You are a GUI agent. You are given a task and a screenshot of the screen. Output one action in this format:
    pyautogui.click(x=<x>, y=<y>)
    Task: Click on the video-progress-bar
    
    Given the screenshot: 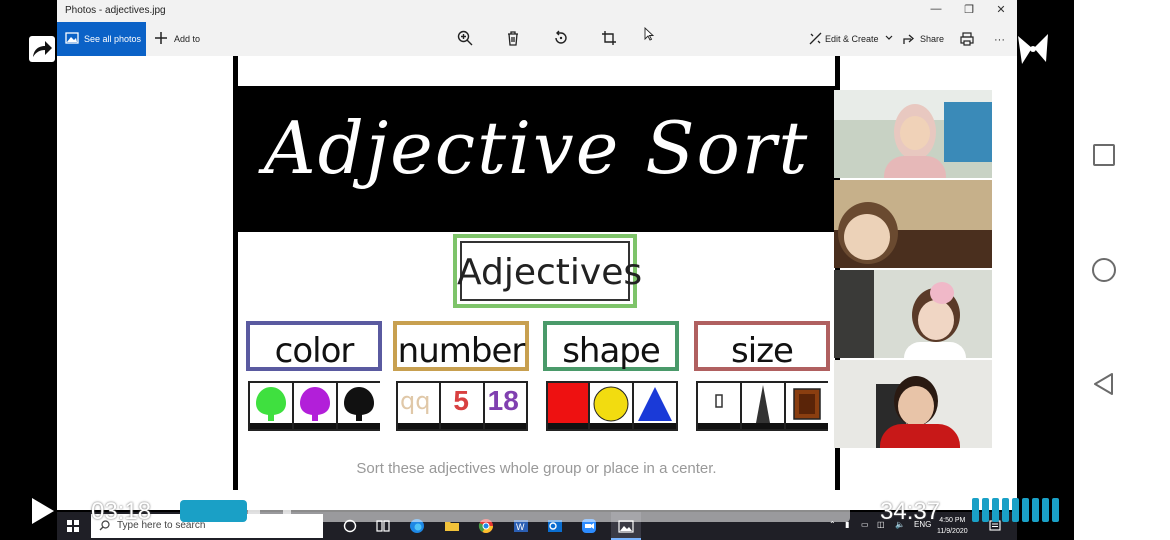 What is the action you would take?
    pyautogui.click(x=515, y=511)
    